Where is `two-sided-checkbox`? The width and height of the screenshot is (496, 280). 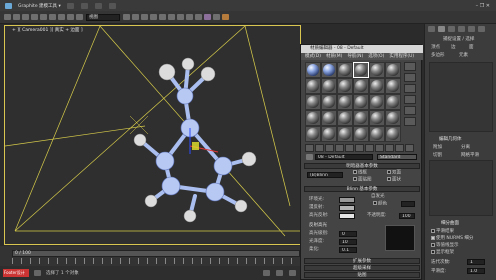
two-sided-checkbox is located at coordinates (389, 172).